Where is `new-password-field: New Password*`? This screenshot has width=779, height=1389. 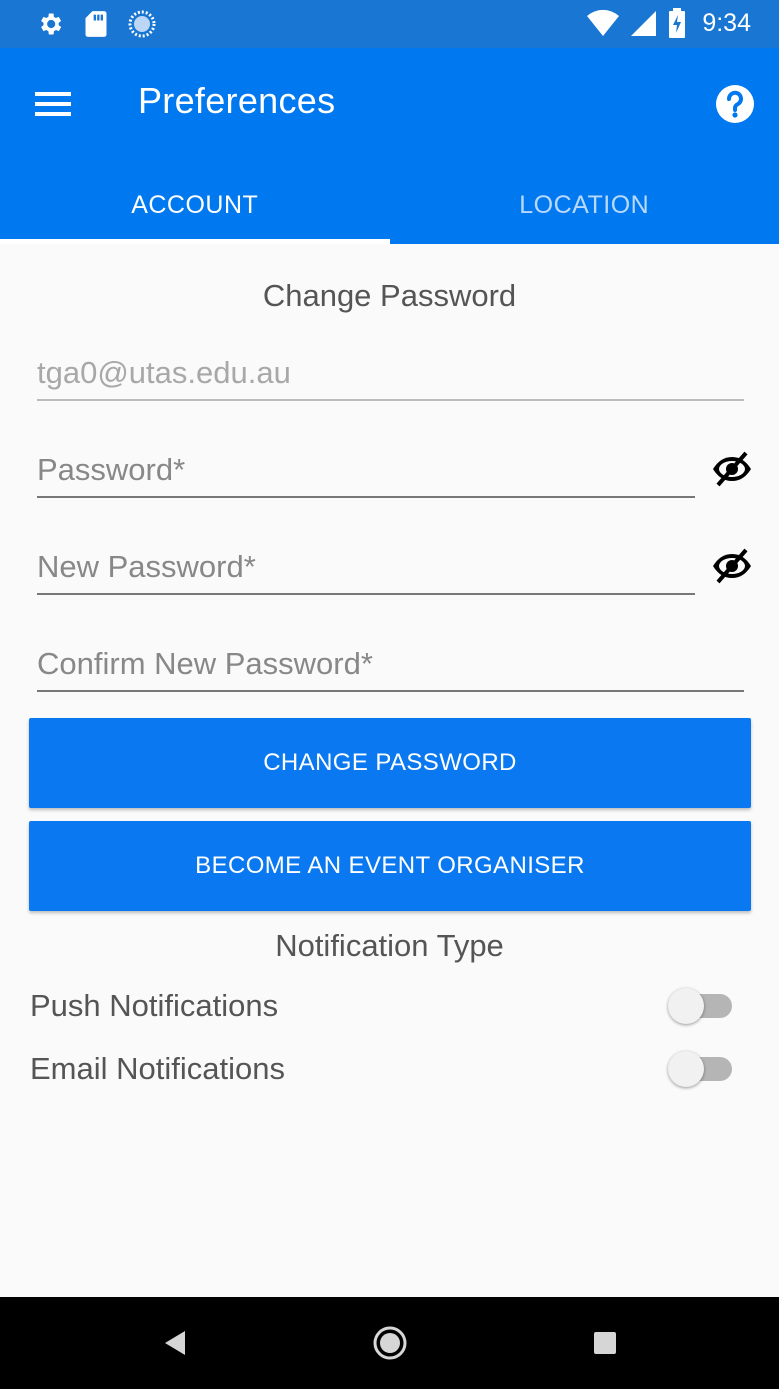
new-password-field: New Password* is located at coordinates (366, 565).